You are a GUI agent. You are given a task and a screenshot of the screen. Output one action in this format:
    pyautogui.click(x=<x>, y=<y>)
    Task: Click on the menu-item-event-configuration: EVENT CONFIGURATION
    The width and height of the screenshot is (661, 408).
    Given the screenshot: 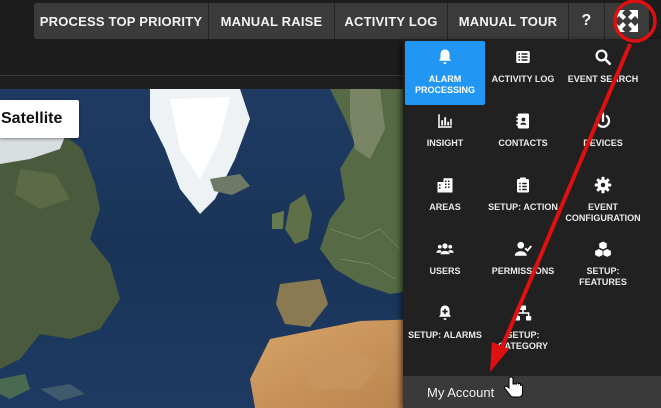 What is the action you would take?
    pyautogui.click(x=603, y=201)
    